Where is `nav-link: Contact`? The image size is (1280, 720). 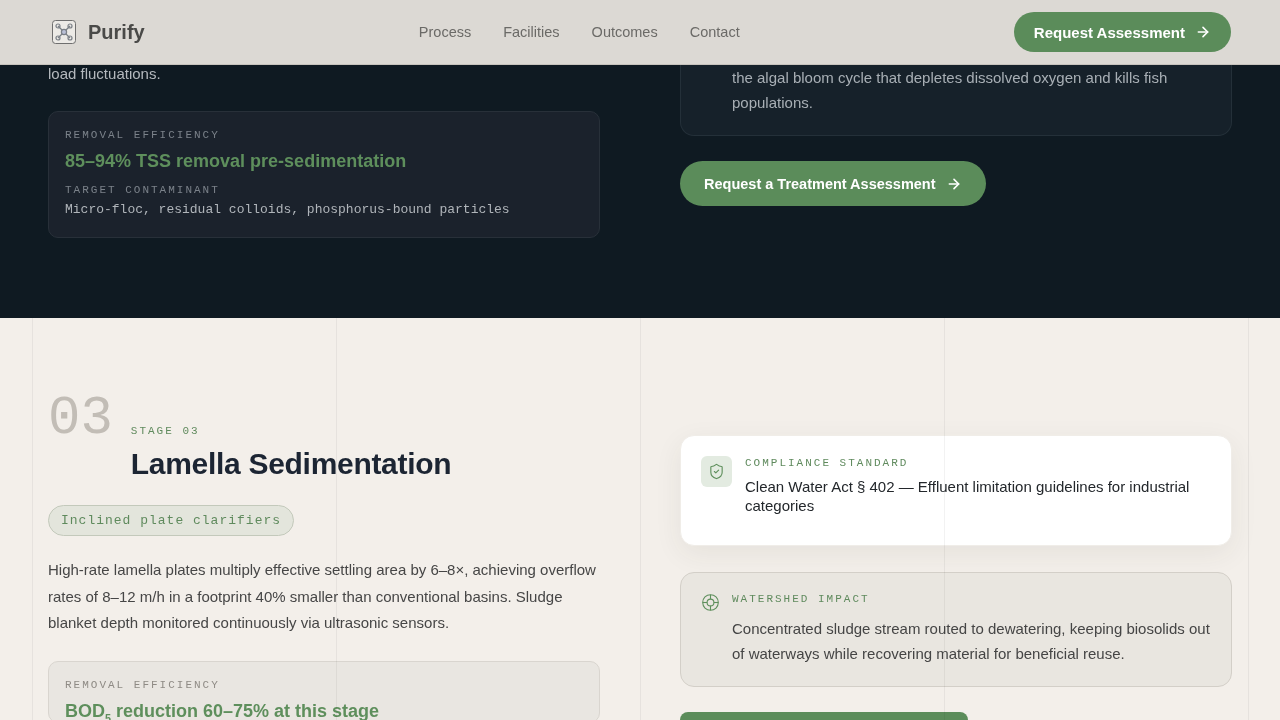
nav-link: Contact is located at coordinates (714, 32).